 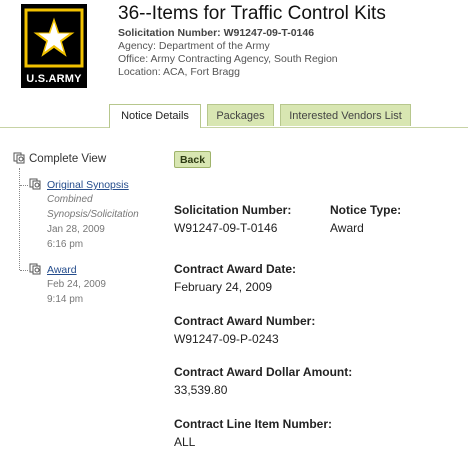 I want to click on dollar-amount-value: 33,539.80, so click(x=201, y=390).